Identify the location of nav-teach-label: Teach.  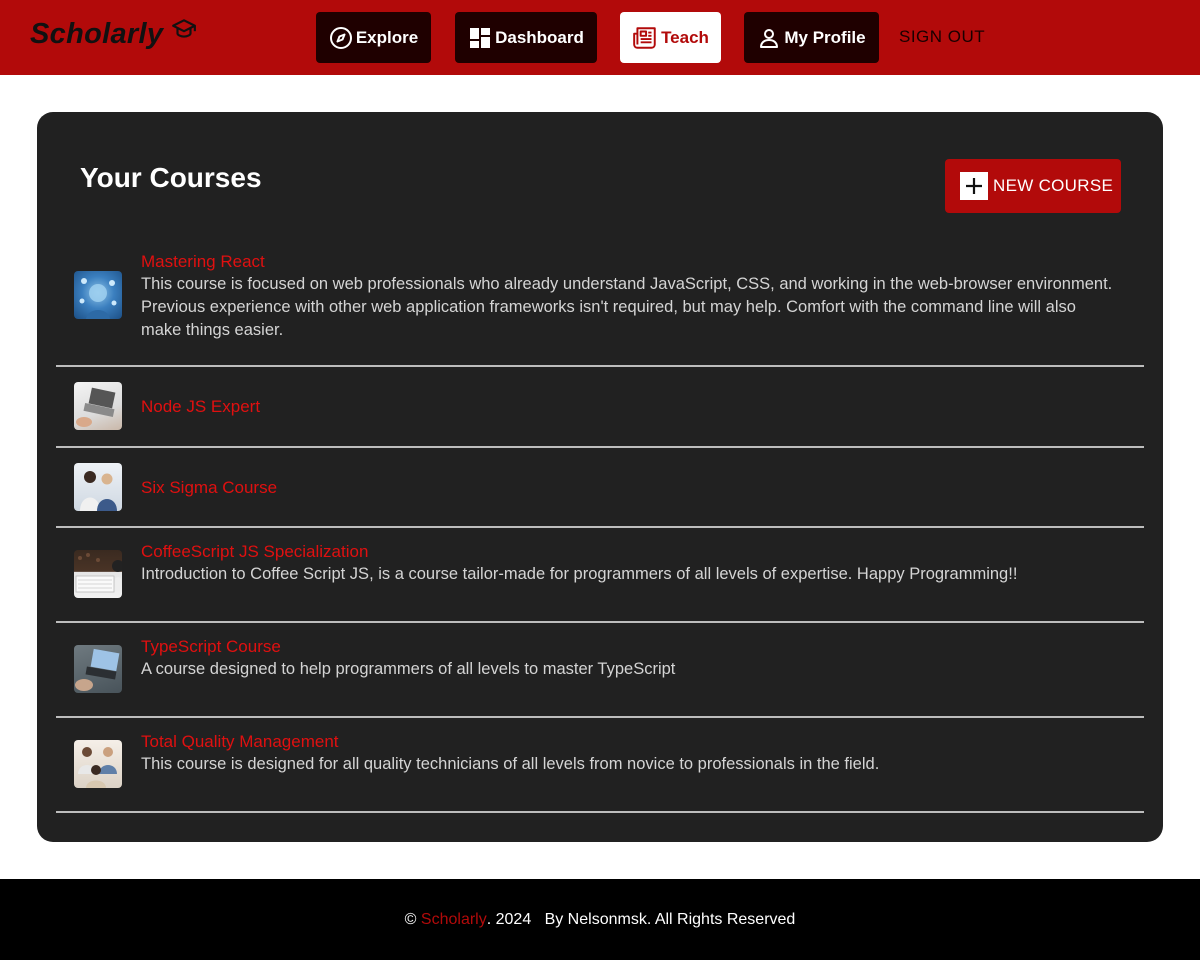
(685, 37).